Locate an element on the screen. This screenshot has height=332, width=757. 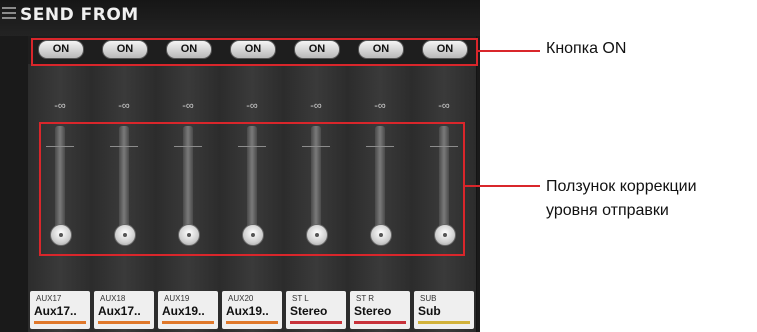
channel-name-tag: AUX19 Aux19.. is located at coordinates (188, 310).